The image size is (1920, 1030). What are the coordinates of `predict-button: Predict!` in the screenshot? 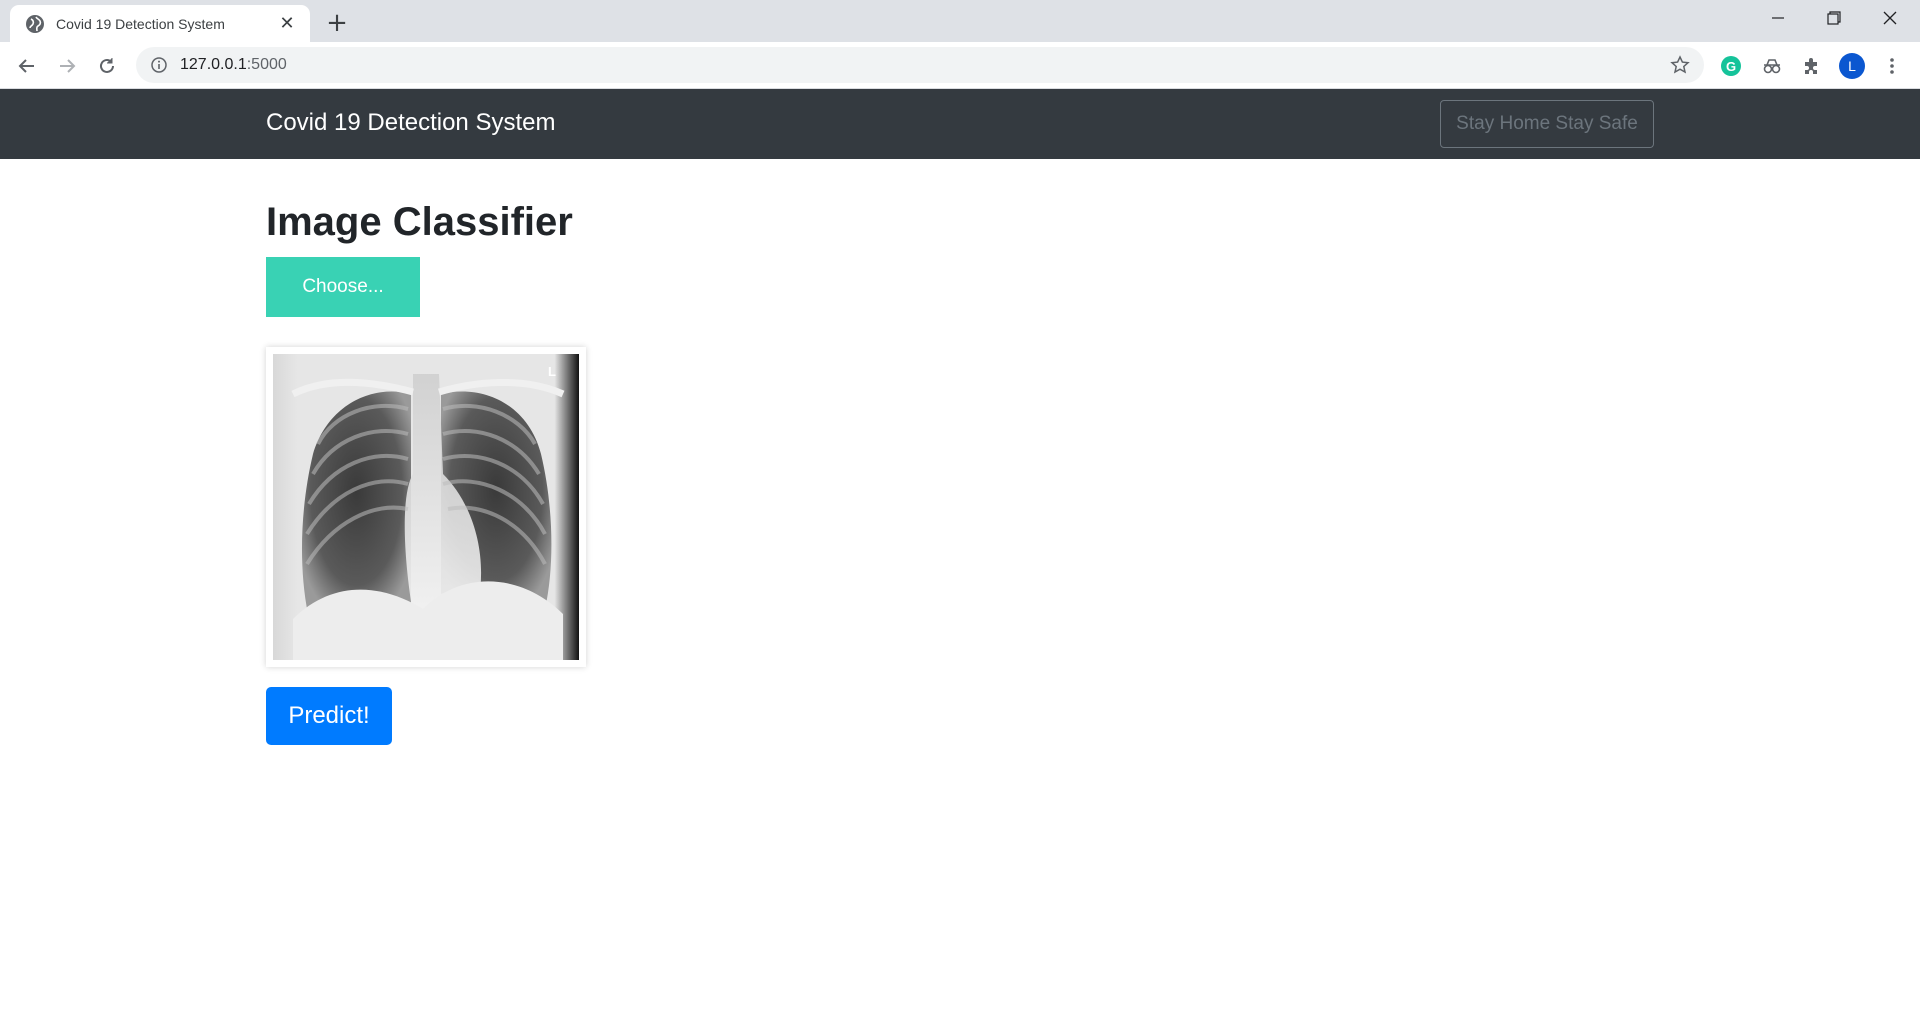 It's located at (329, 716).